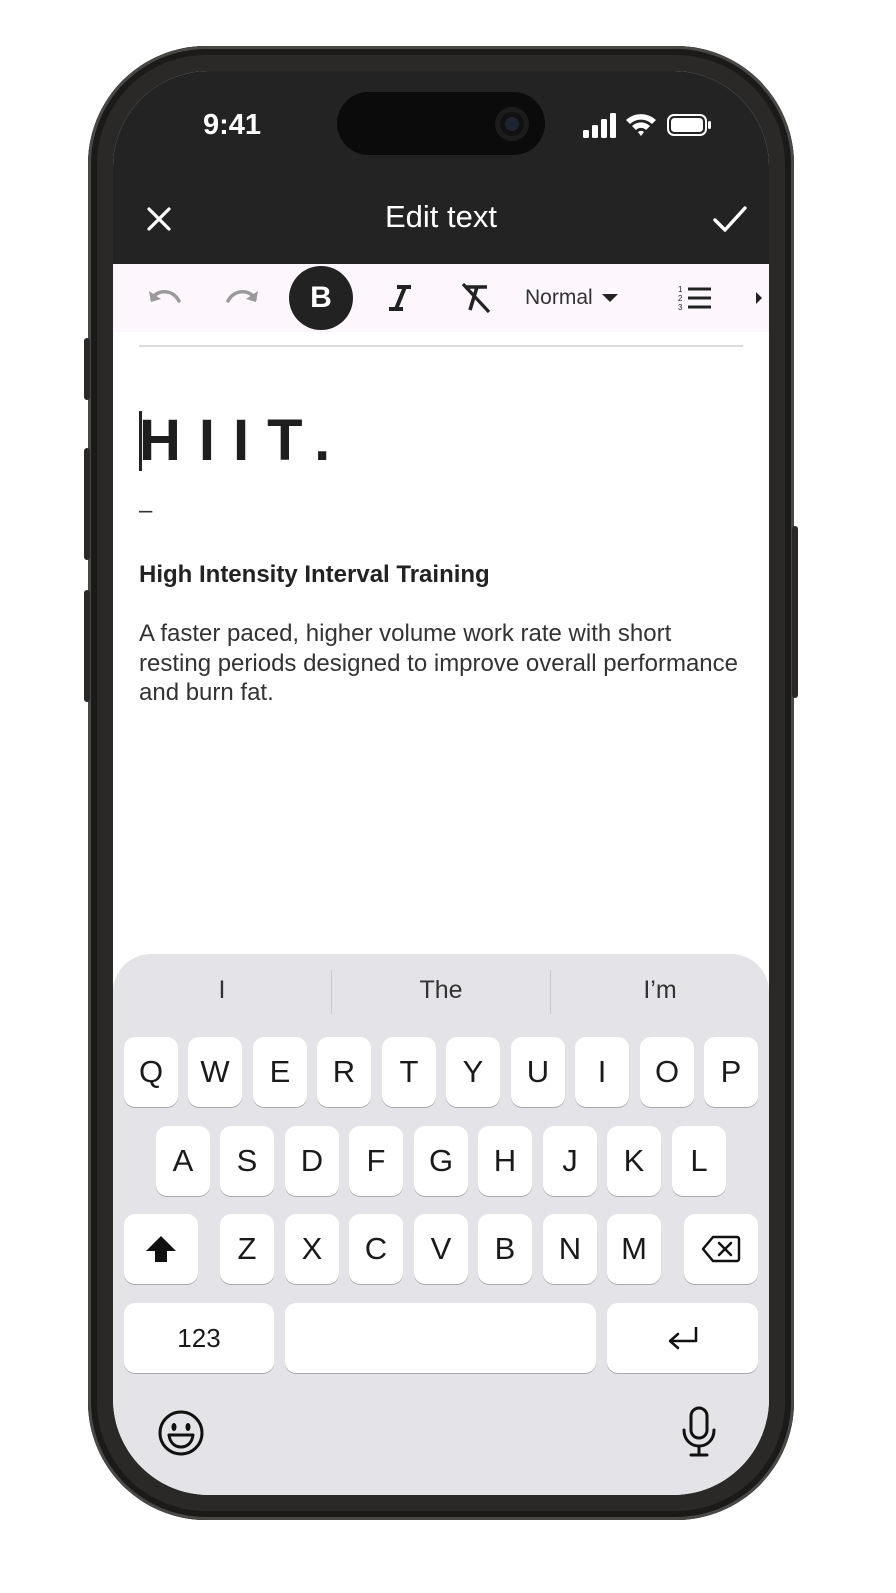  I want to click on space-key, so click(440, 1338).